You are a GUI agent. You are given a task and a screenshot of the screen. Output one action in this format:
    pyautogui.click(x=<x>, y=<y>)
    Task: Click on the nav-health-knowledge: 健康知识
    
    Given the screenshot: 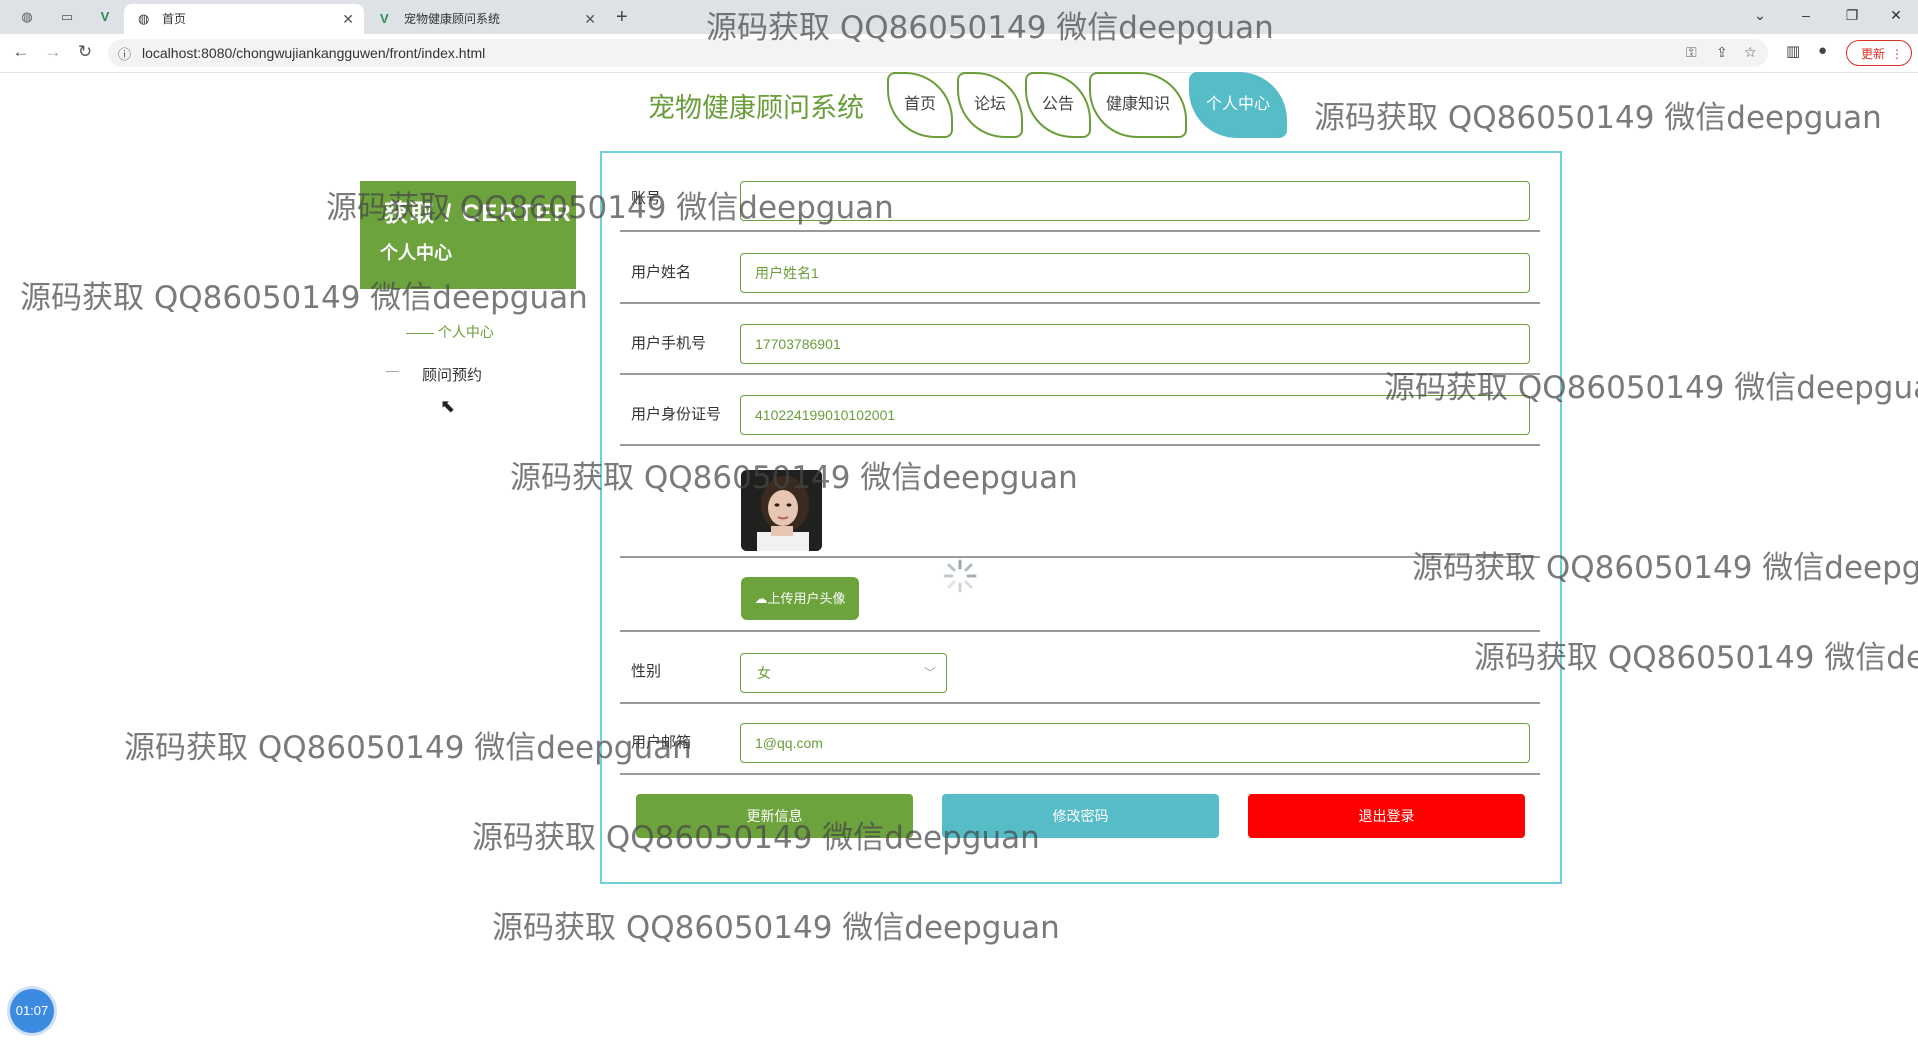 What is the action you would take?
    pyautogui.click(x=1138, y=105)
    